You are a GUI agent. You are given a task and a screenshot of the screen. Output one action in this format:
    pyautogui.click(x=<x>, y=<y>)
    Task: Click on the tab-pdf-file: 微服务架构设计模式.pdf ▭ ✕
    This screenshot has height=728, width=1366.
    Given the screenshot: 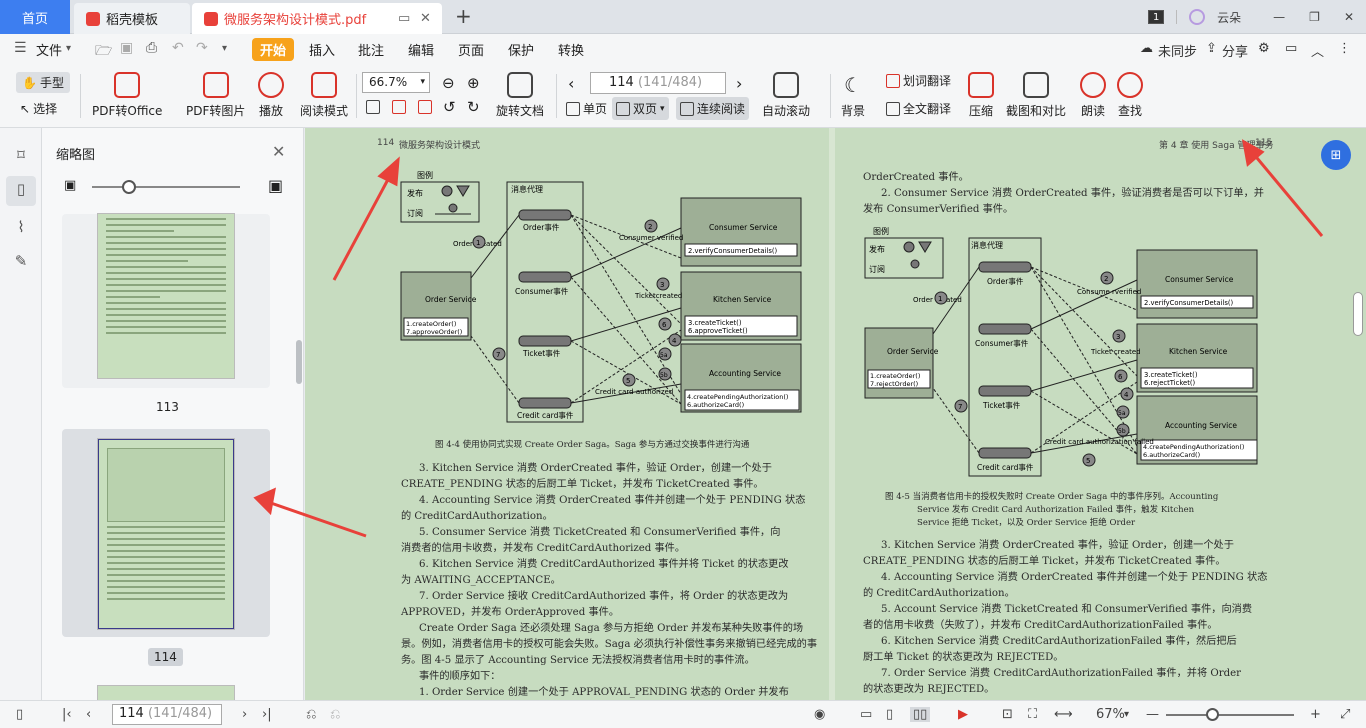 What is the action you would take?
    pyautogui.click(x=317, y=18)
    